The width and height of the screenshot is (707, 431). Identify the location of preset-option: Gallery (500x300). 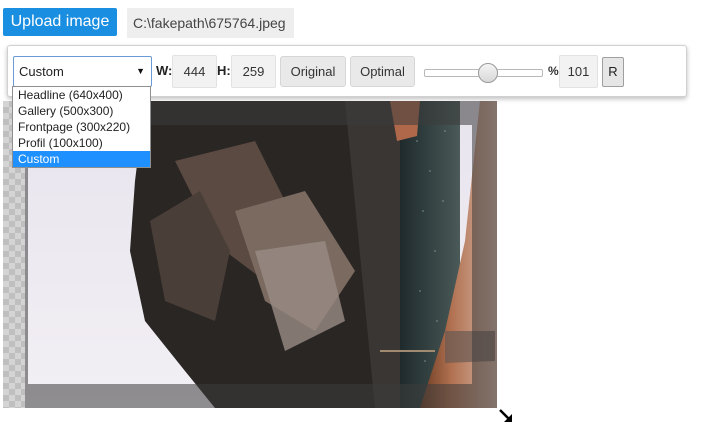
(81, 111).